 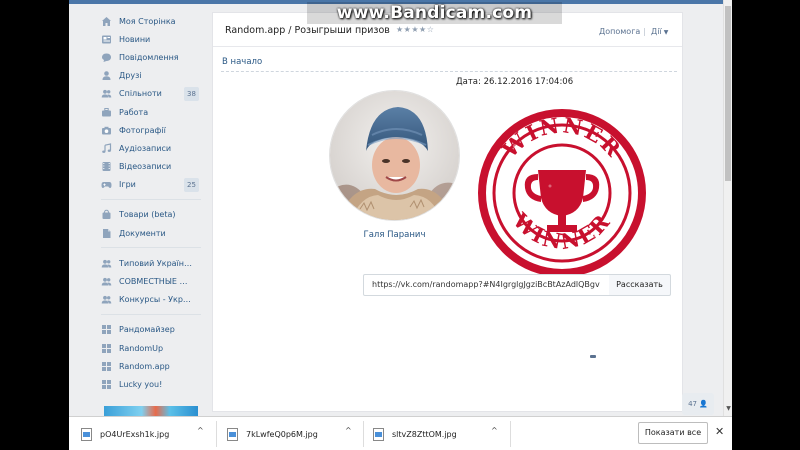 I want to click on sidebar-item: Товари (beta), so click(x=151, y=215).